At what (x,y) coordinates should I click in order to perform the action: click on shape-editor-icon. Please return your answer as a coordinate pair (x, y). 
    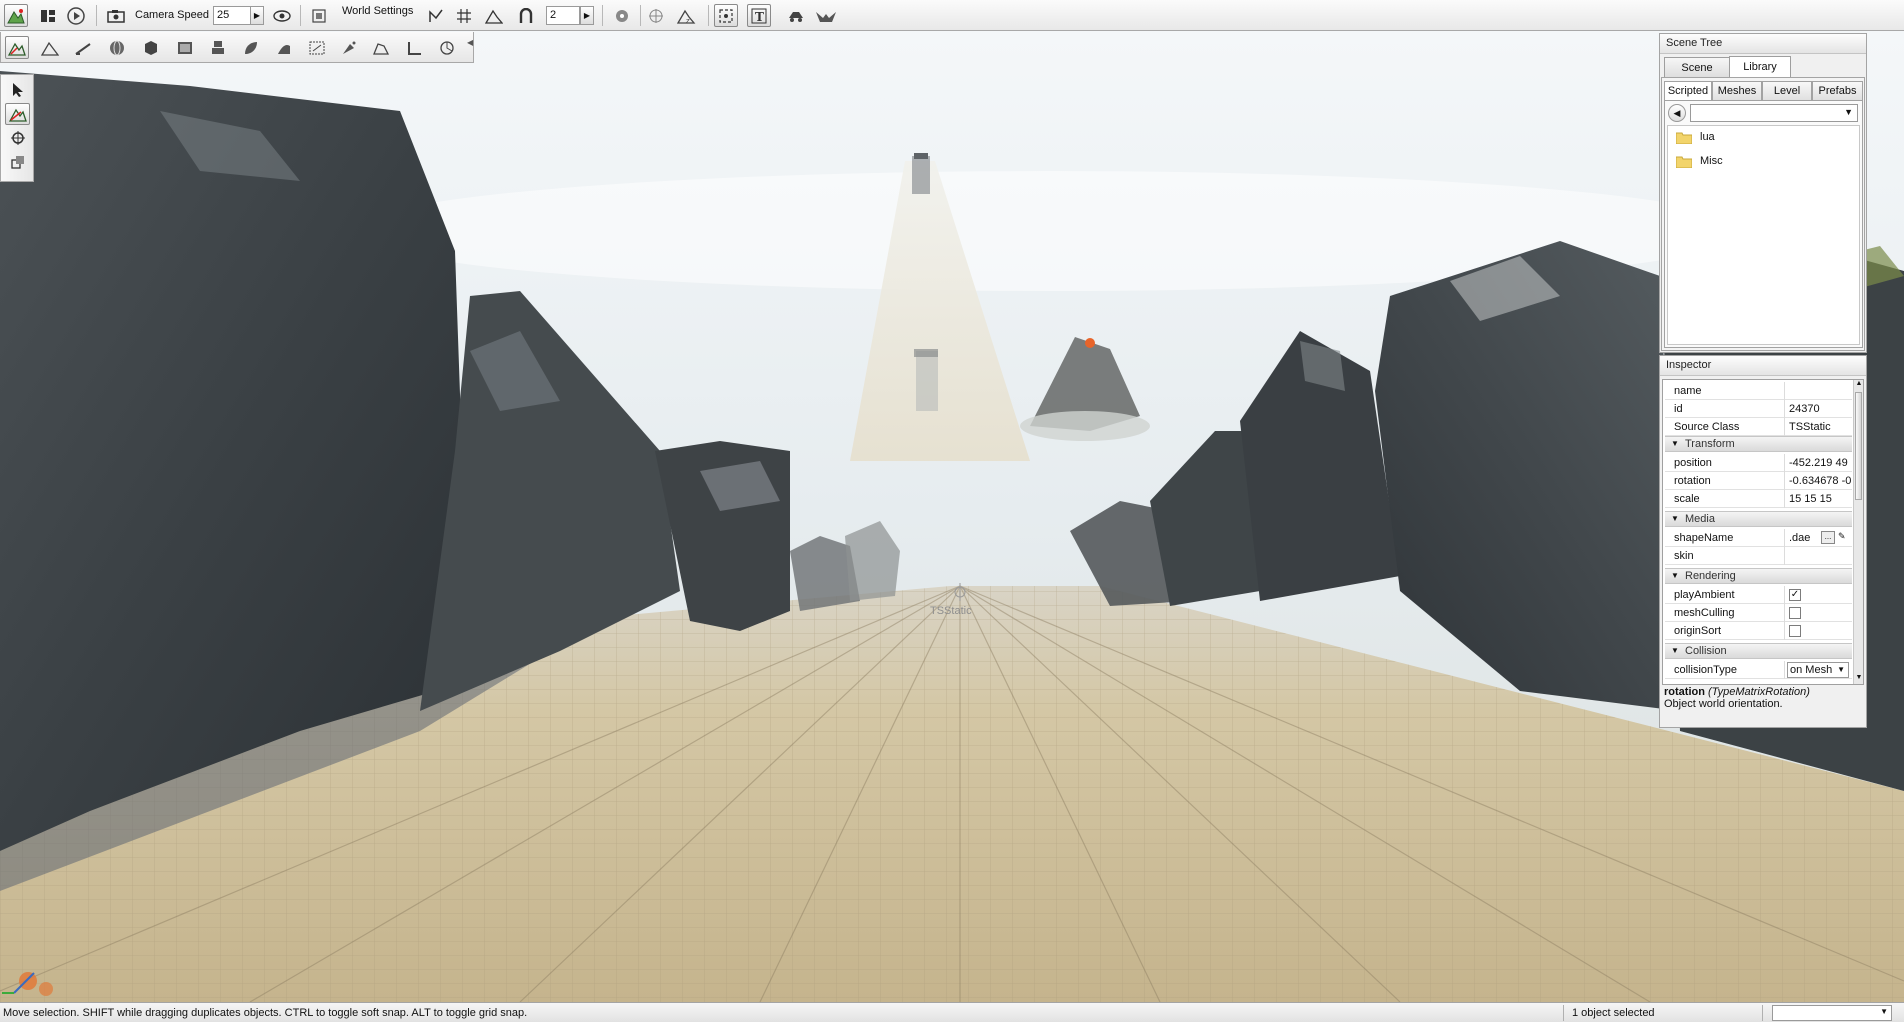
    Looking at the image, I should click on (381, 47).